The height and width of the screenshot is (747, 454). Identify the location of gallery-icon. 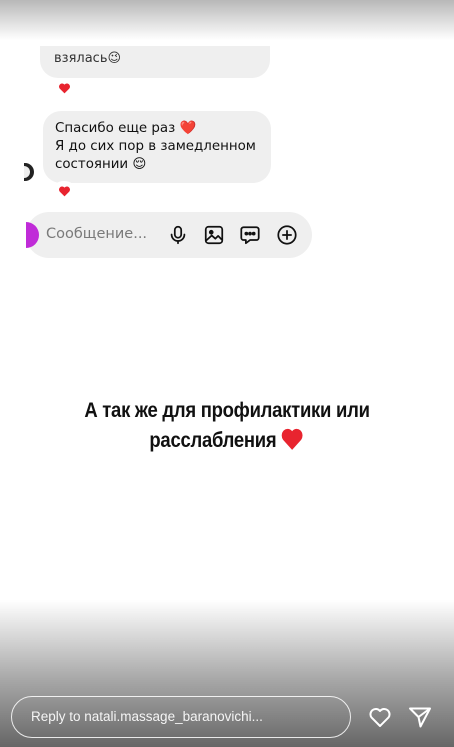
(214, 235).